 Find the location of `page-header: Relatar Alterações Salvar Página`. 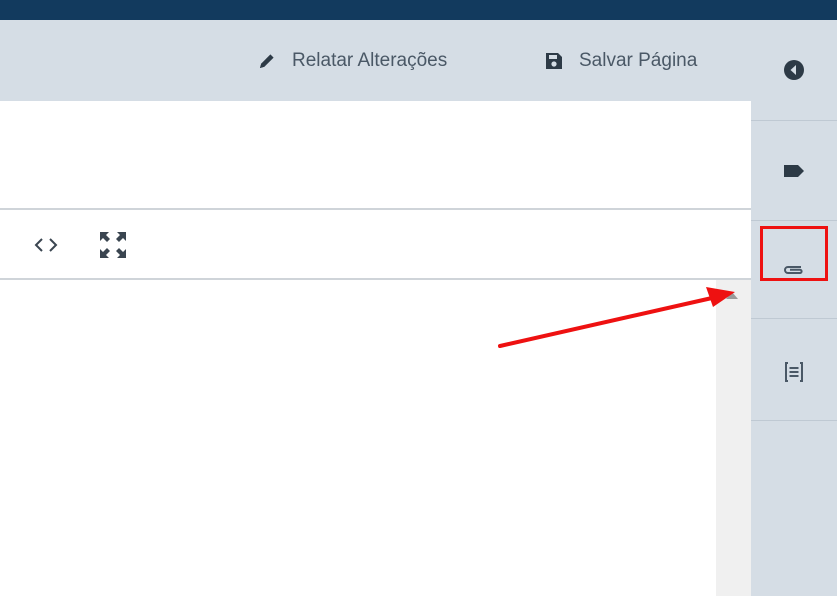

page-header: Relatar Alterações Salvar Página is located at coordinates (375, 60).